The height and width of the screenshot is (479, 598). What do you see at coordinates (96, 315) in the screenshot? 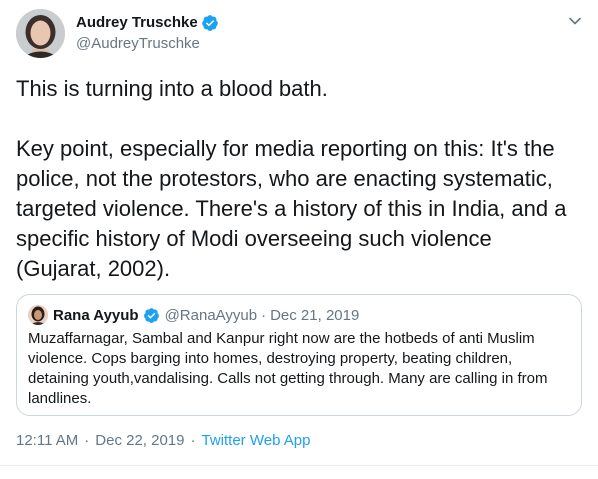
I see `quoted-author-name: Rana Ayyub` at bounding box center [96, 315].